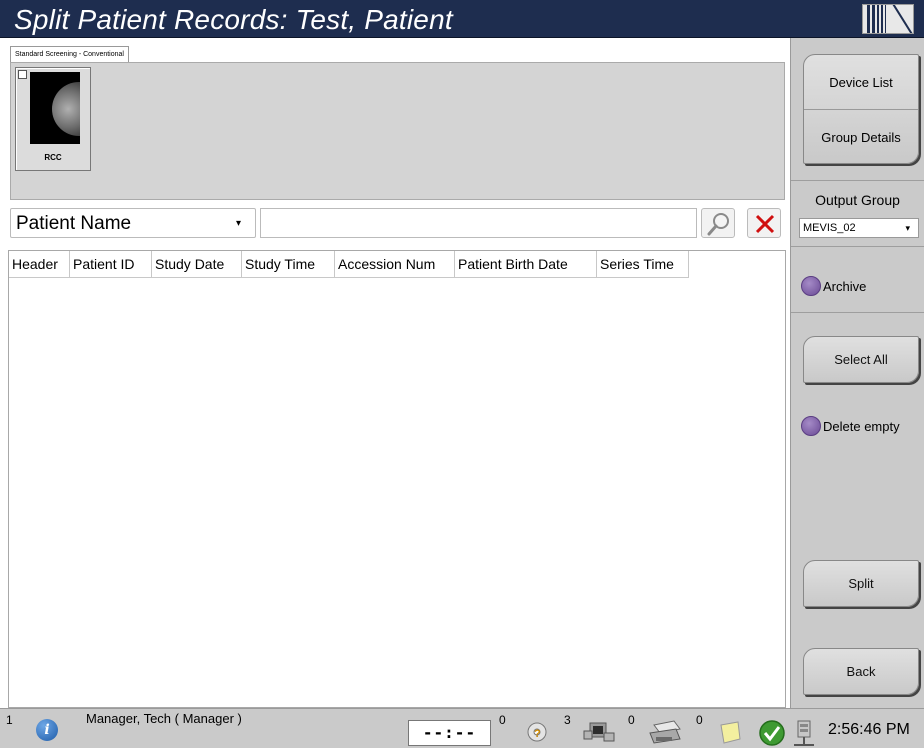 The image size is (924, 748). Describe the element at coordinates (449, 733) in the screenshot. I see `timer-display: --:--` at that location.